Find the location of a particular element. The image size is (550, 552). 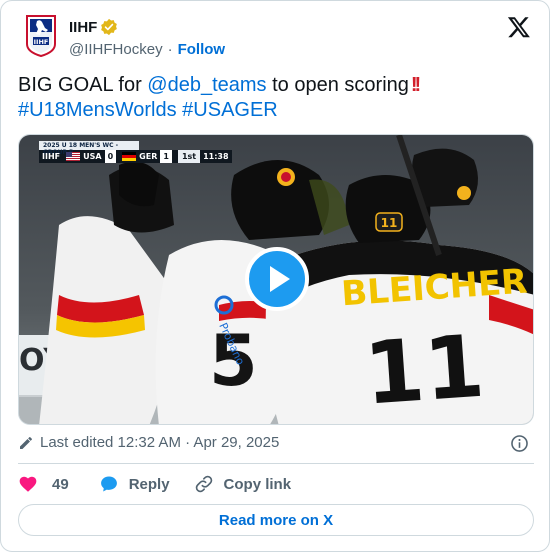

author-handle-row: @IIHFHockey · Follow is located at coordinates (147, 49).